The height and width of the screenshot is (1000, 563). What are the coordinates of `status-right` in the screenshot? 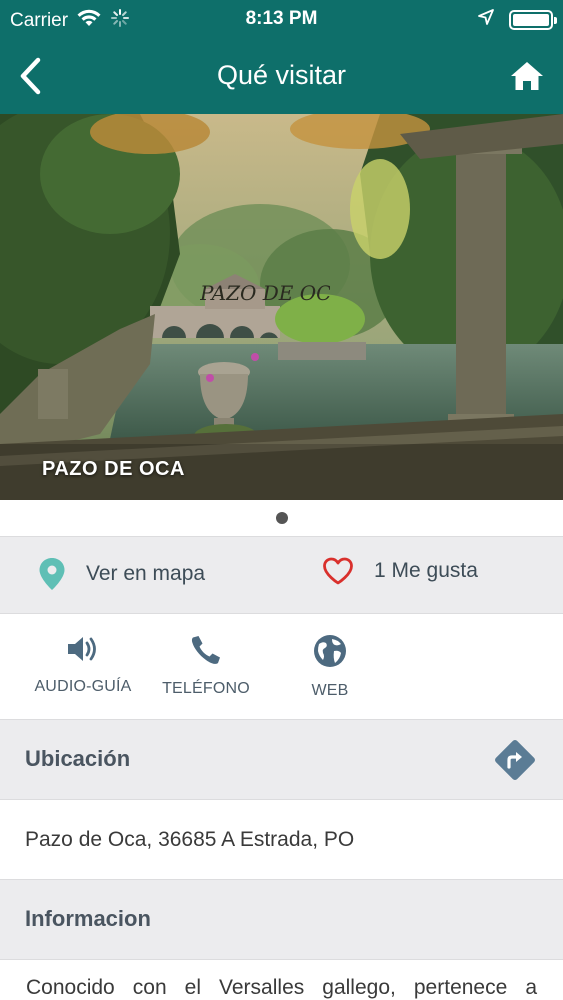 It's located at (517, 19).